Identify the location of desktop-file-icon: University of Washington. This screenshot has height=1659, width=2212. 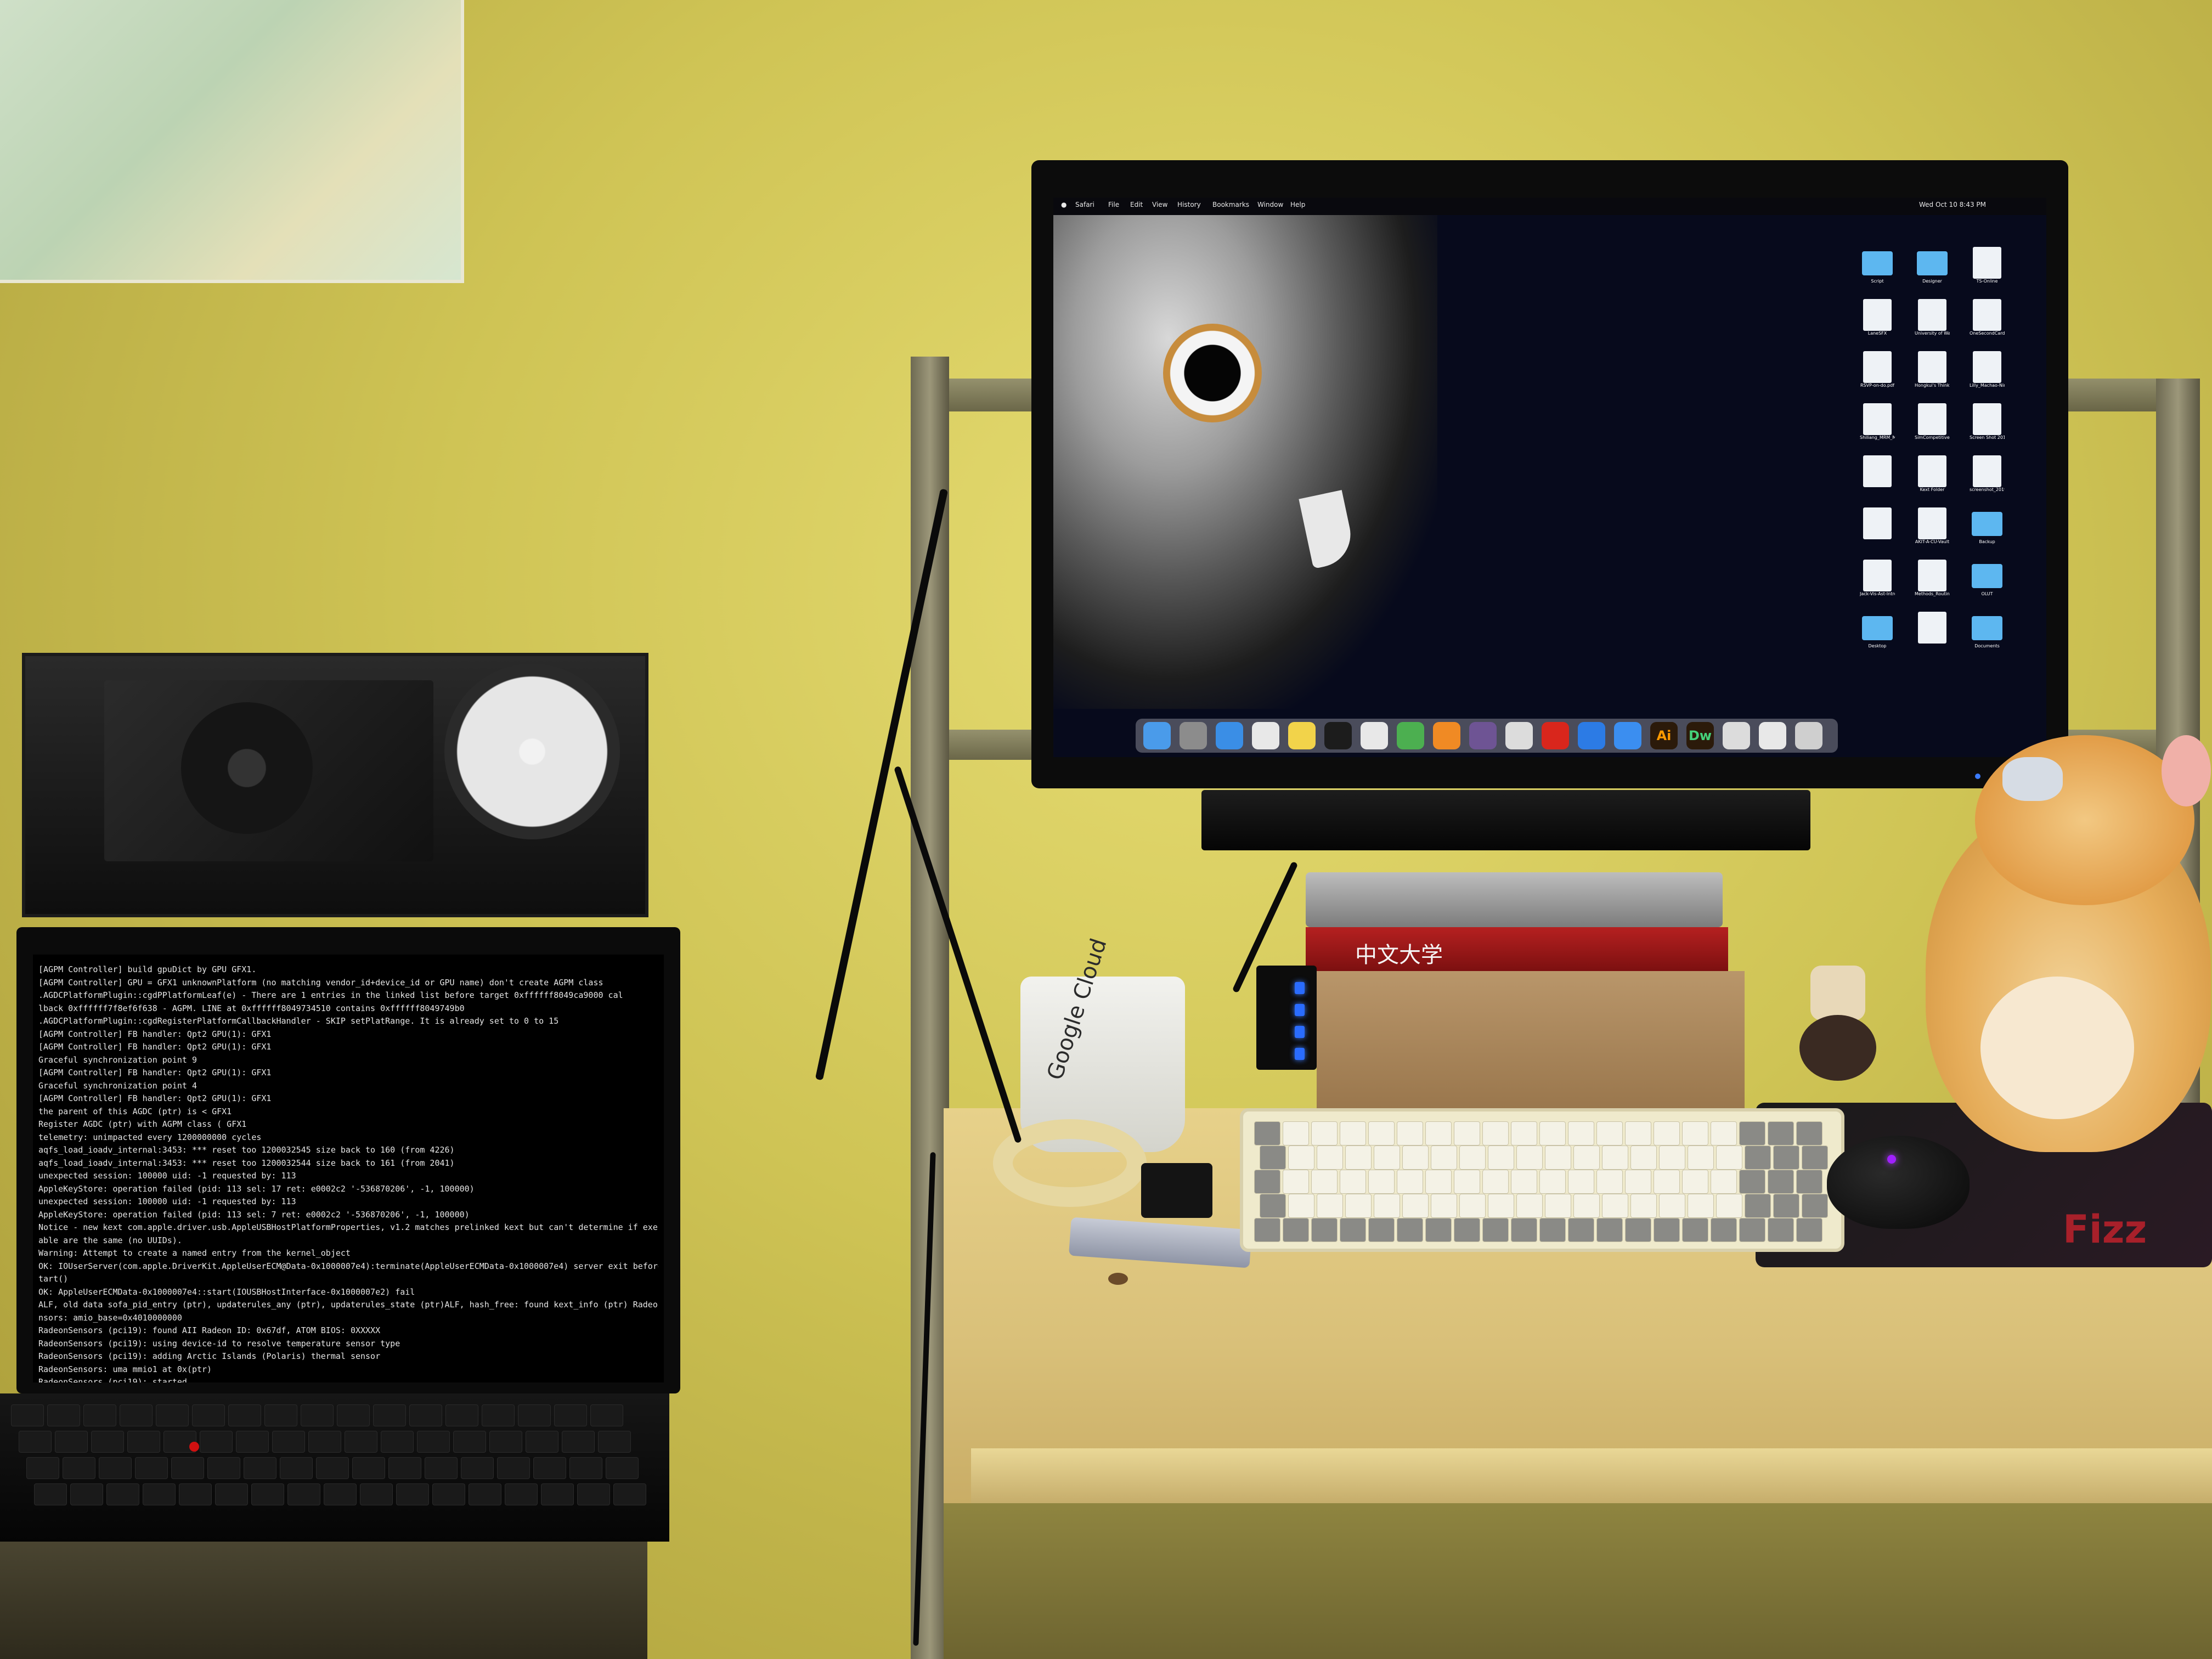
(1933, 320).